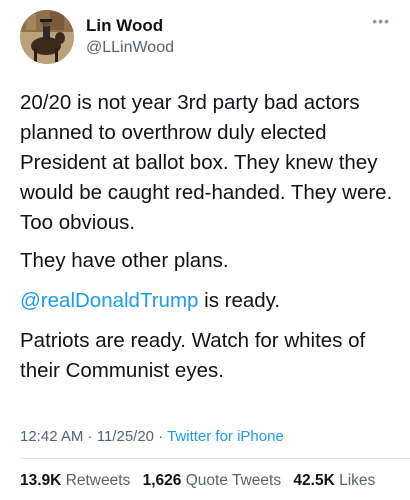 Image resolution: width=410 pixels, height=500 pixels. Describe the element at coordinates (380, 21) in the screenshot. I see `more-horizontal-icon: •••` at that location.